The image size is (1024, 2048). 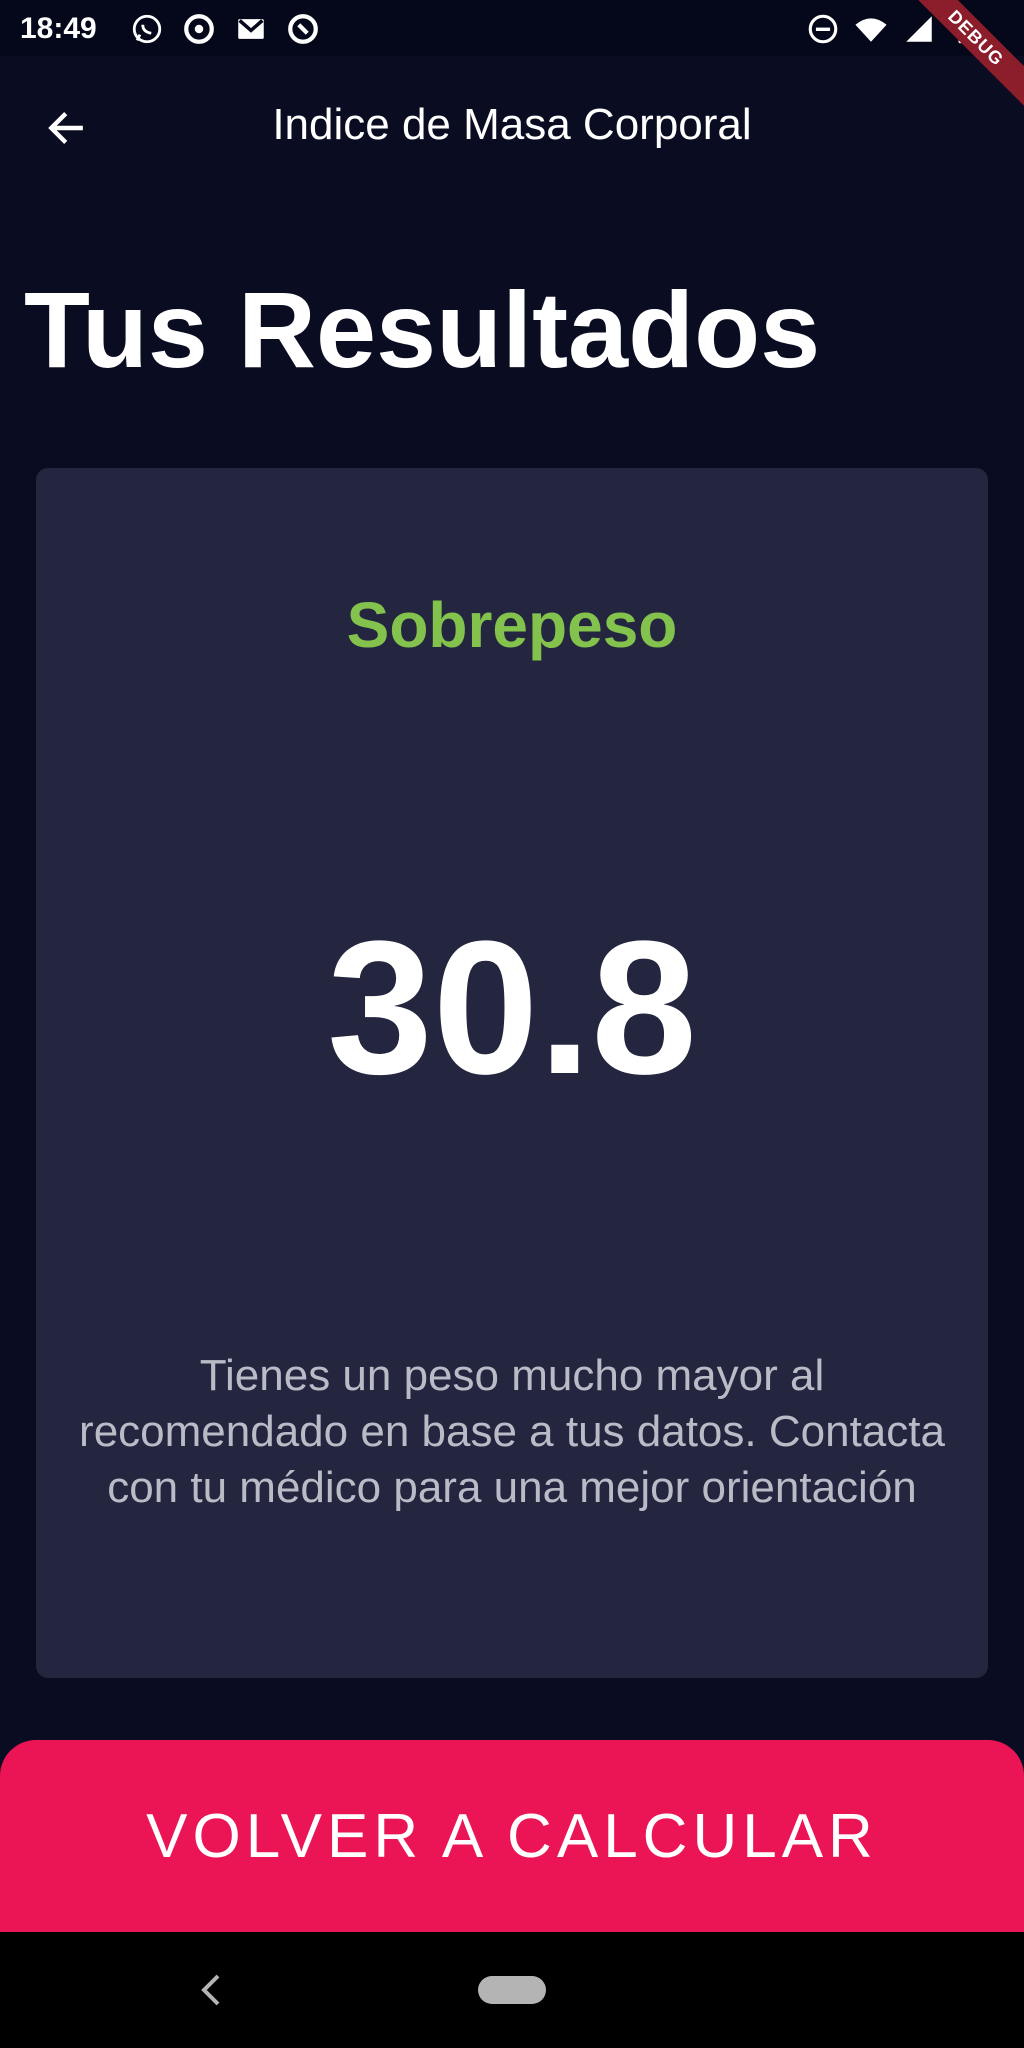 I want to click on recalculate-button: VOLVER A CALCULAR, so click(x=512, y=1836).